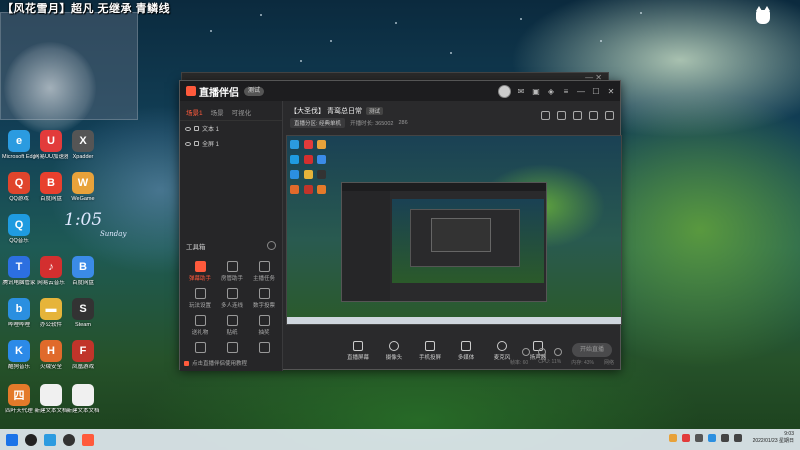 This screenshot has height=450, width=800. Describe the element at coordinates (263, 279) in the screenshot. I see `tool-label: 主播任务` at that location.